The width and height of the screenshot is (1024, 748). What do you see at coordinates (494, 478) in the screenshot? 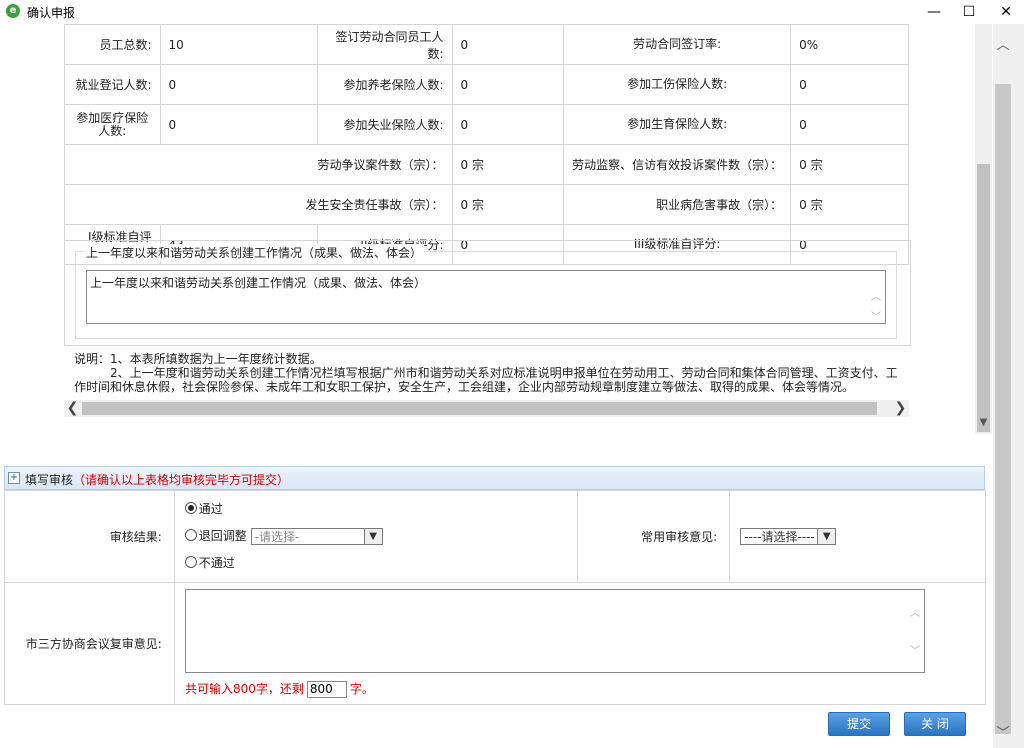
I see `review-panel-header: + 填写审核（请确认以上表格均审核完毕方可提交）` at bounding box center [494, 478].